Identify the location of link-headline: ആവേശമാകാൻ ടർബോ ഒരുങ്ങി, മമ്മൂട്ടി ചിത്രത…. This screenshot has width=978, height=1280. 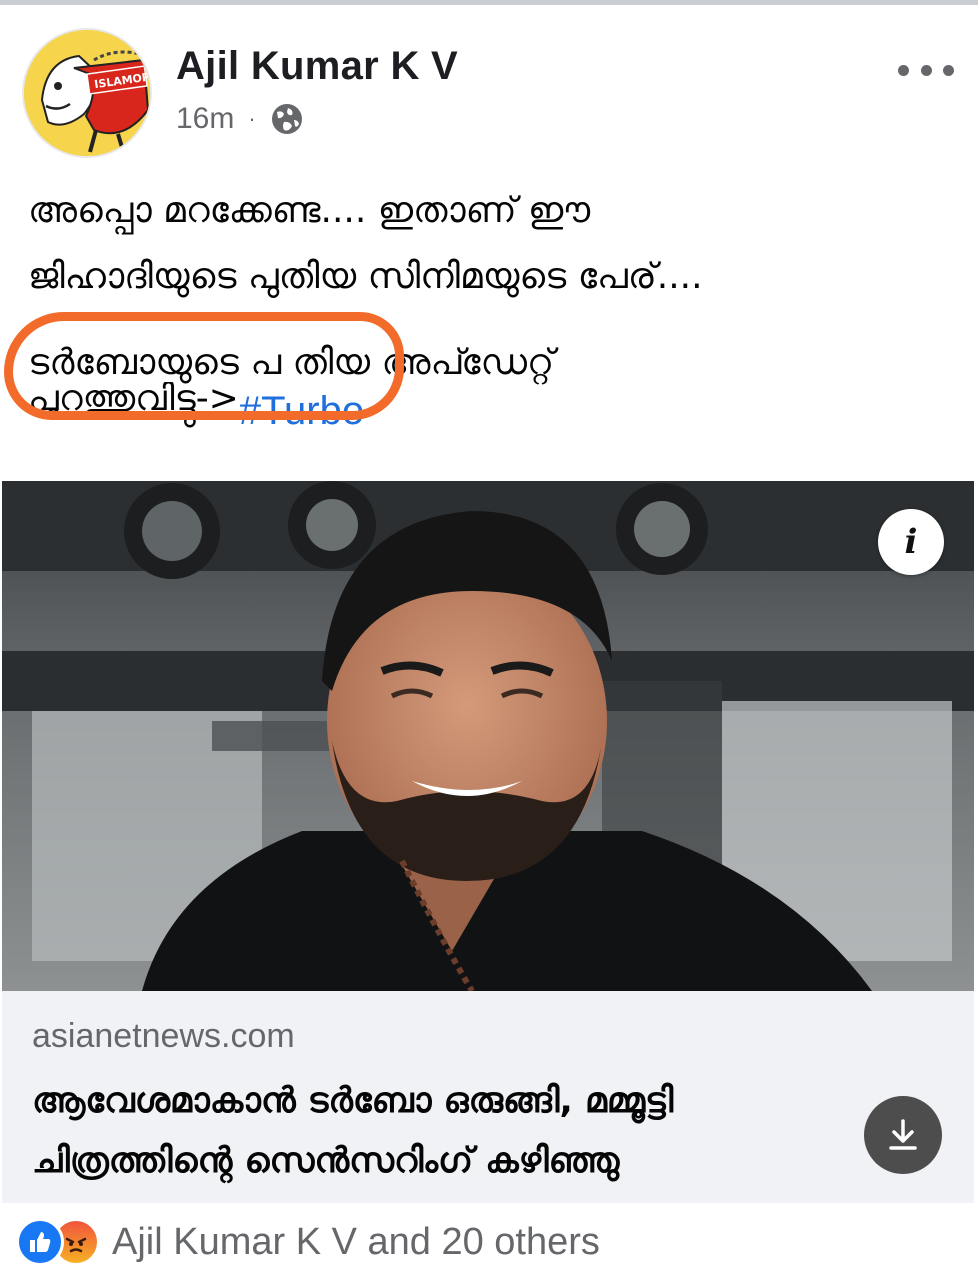
(482, 1131).